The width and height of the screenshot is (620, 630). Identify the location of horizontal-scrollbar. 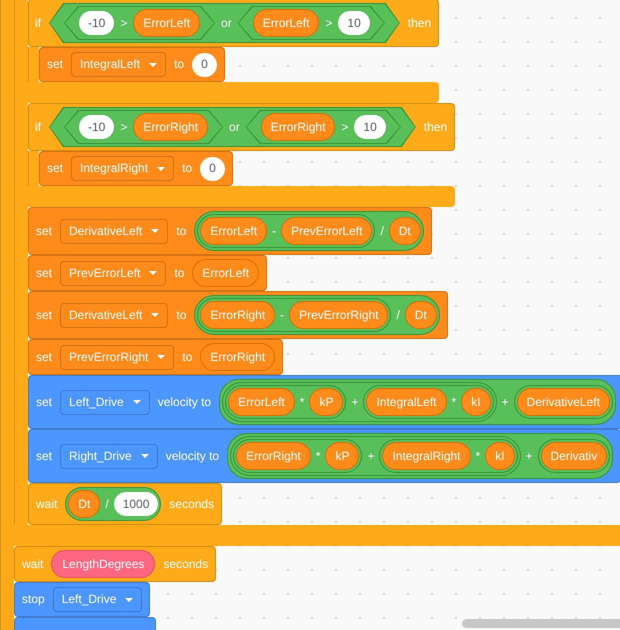
(541, 623).